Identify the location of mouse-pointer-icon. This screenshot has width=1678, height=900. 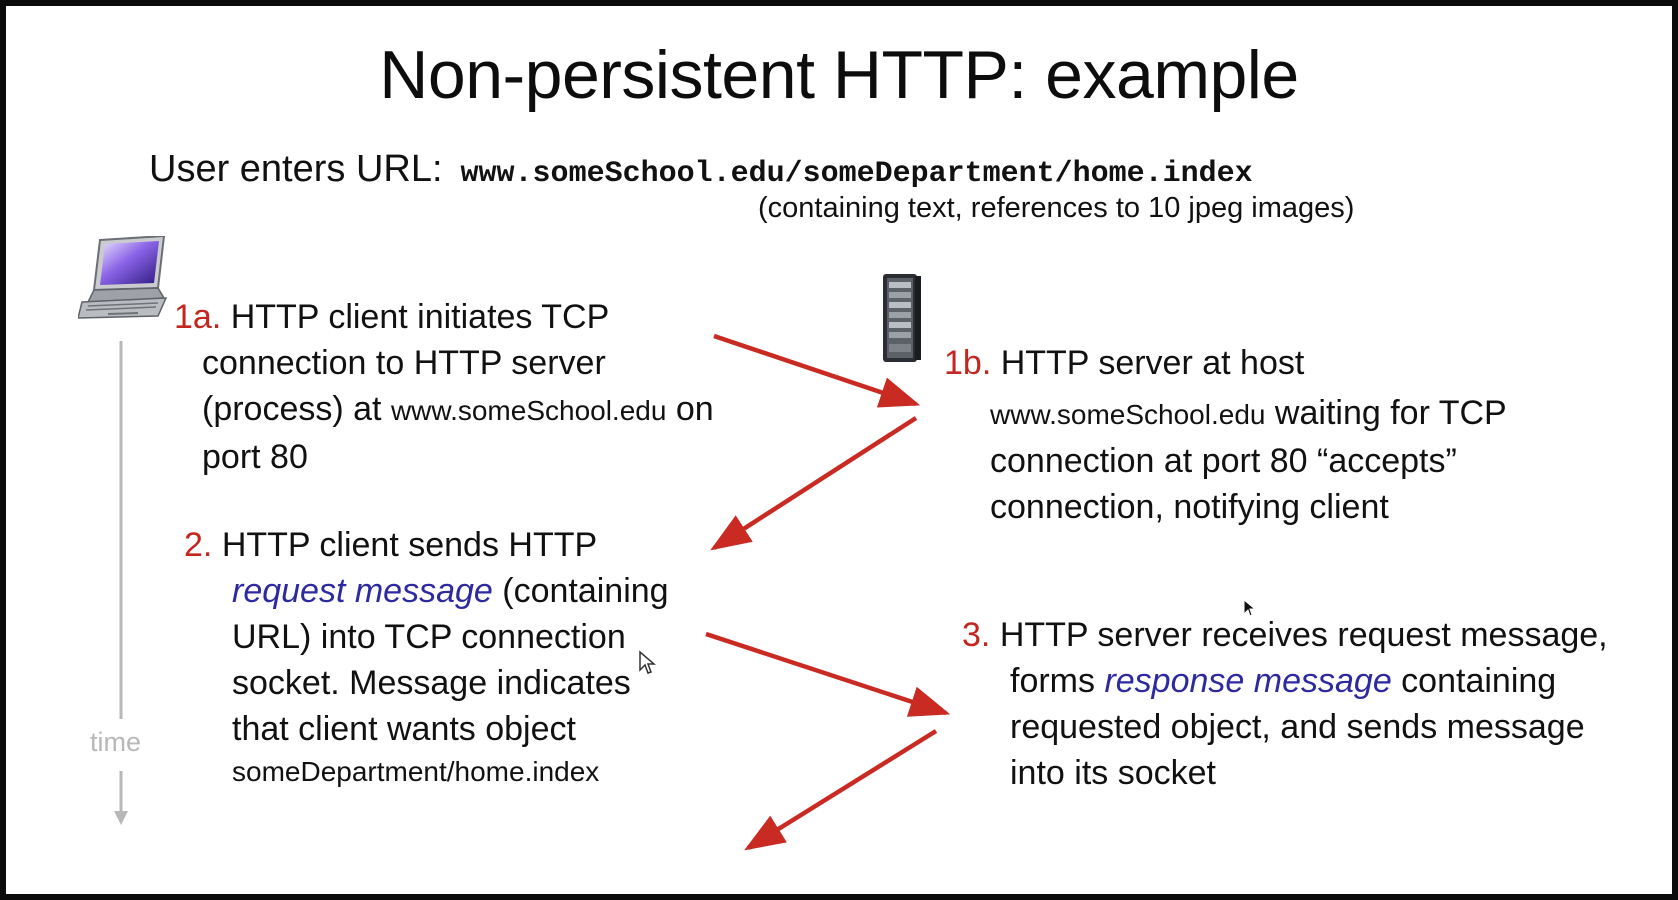
(1249, 607).